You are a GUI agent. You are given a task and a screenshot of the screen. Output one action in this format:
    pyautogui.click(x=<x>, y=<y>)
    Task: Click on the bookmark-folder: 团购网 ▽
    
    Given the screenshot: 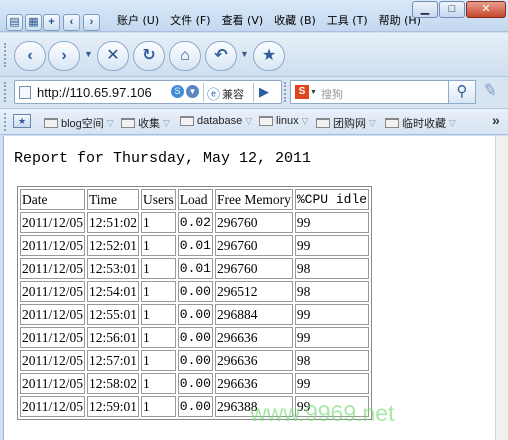 What is the action you would take?
    pyautogui.click(x=346, y=123)
    